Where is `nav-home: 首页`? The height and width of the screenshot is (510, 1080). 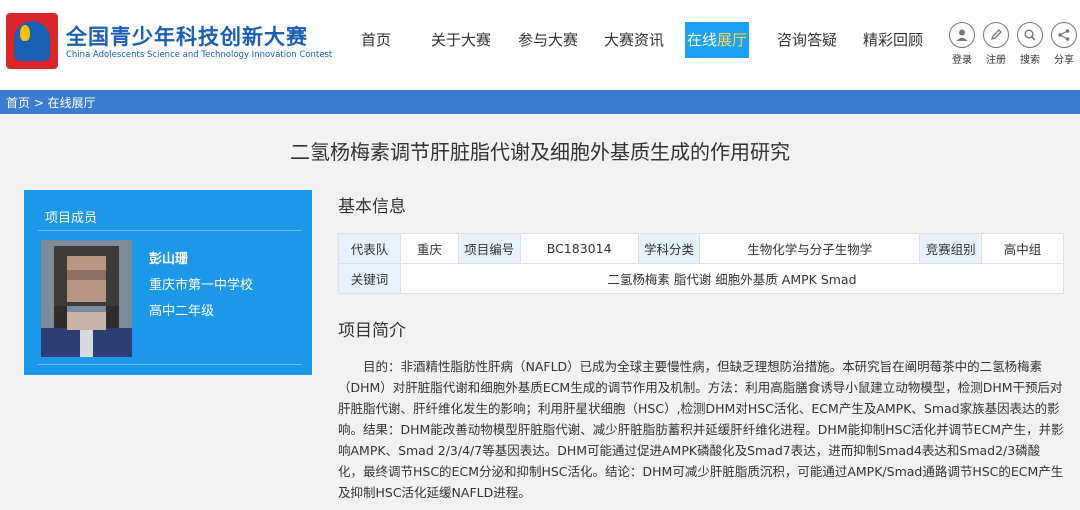
nav-home: 首页 is located at coordinates (376, 40).